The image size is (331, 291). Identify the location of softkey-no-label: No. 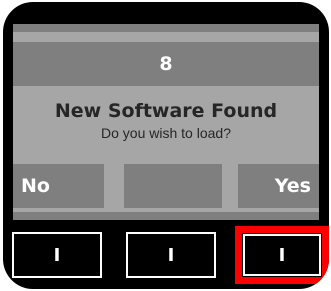
(35, 186).